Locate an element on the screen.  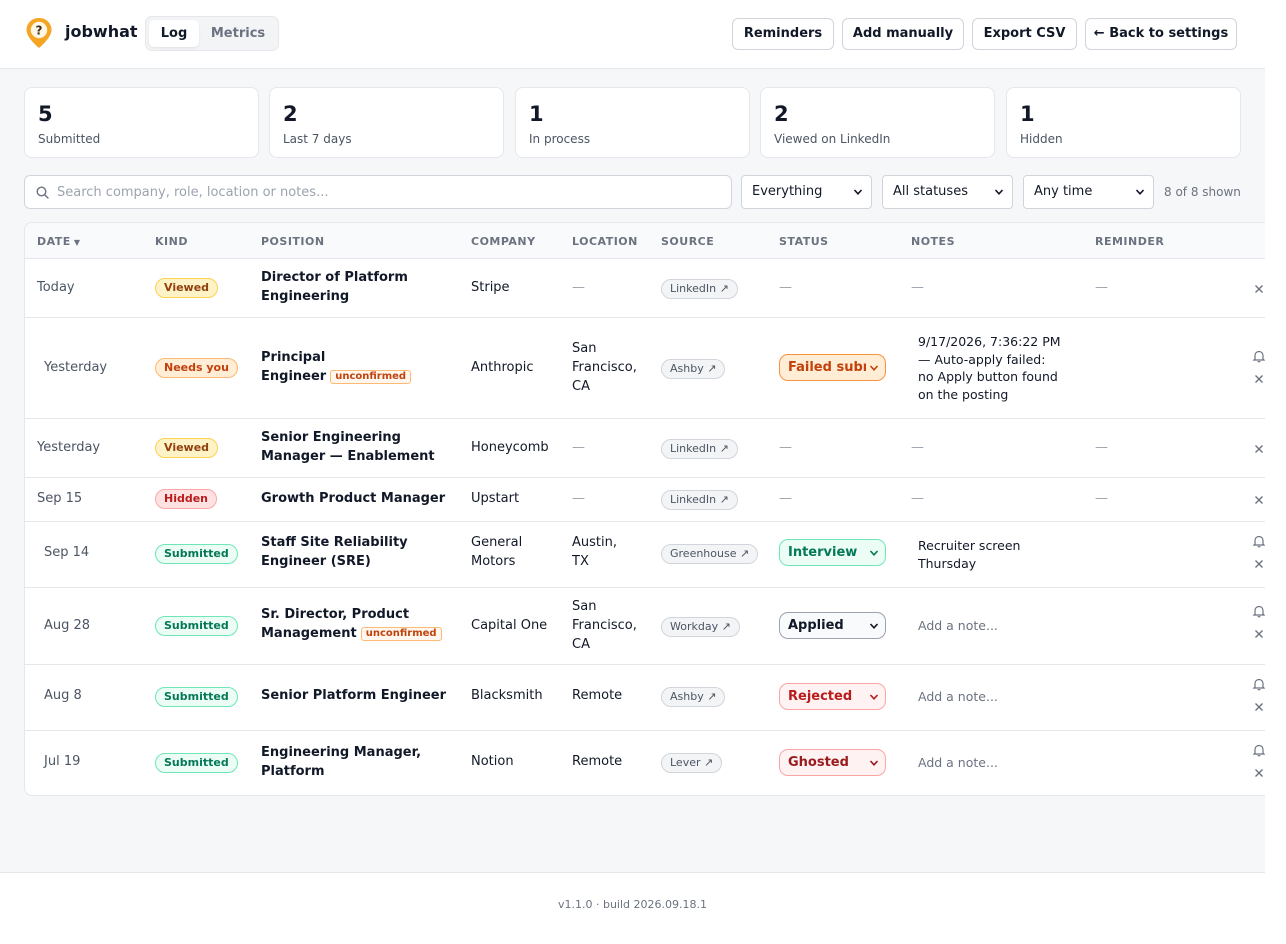
position-cell: Senior Platform Engineer is located at coordinates (353, 695).